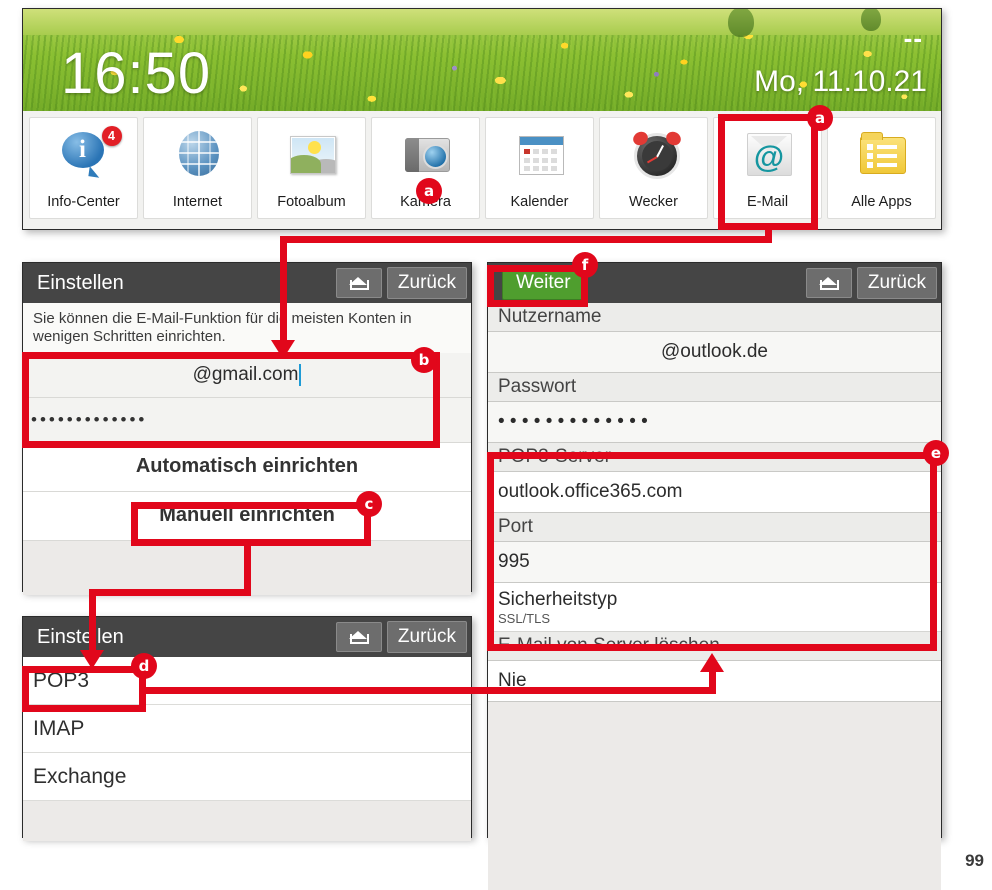  I want to click on all-apps-folder-icon, so click(882, 155).